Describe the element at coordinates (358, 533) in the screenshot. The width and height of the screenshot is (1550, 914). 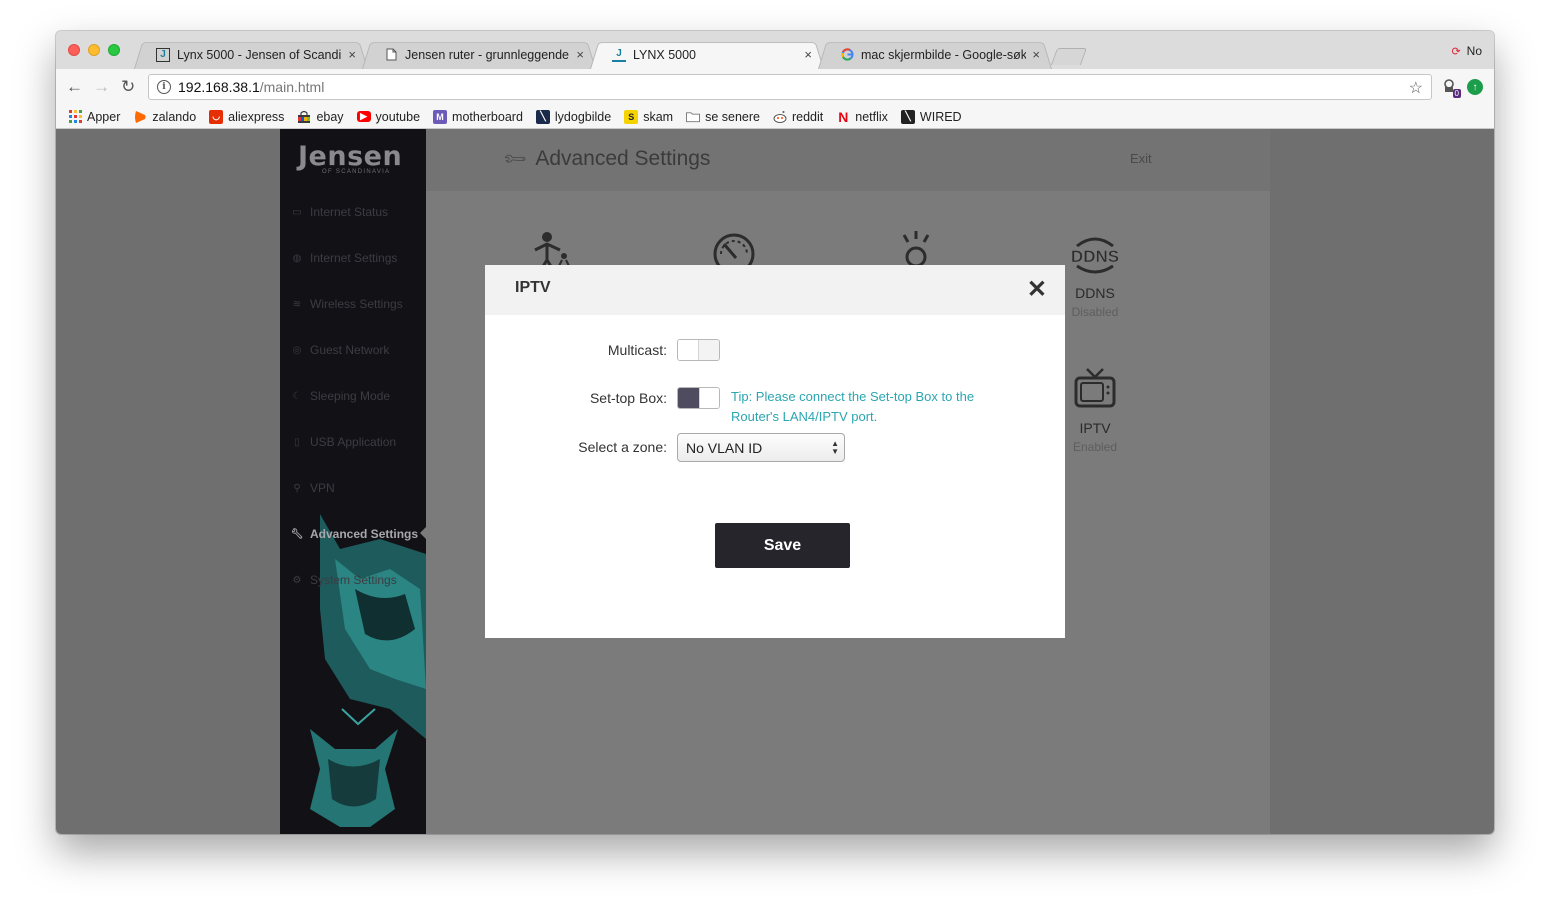
I see `sidebar-item-advanced-settings: 🔧︎ Advanced Settings` at that location.